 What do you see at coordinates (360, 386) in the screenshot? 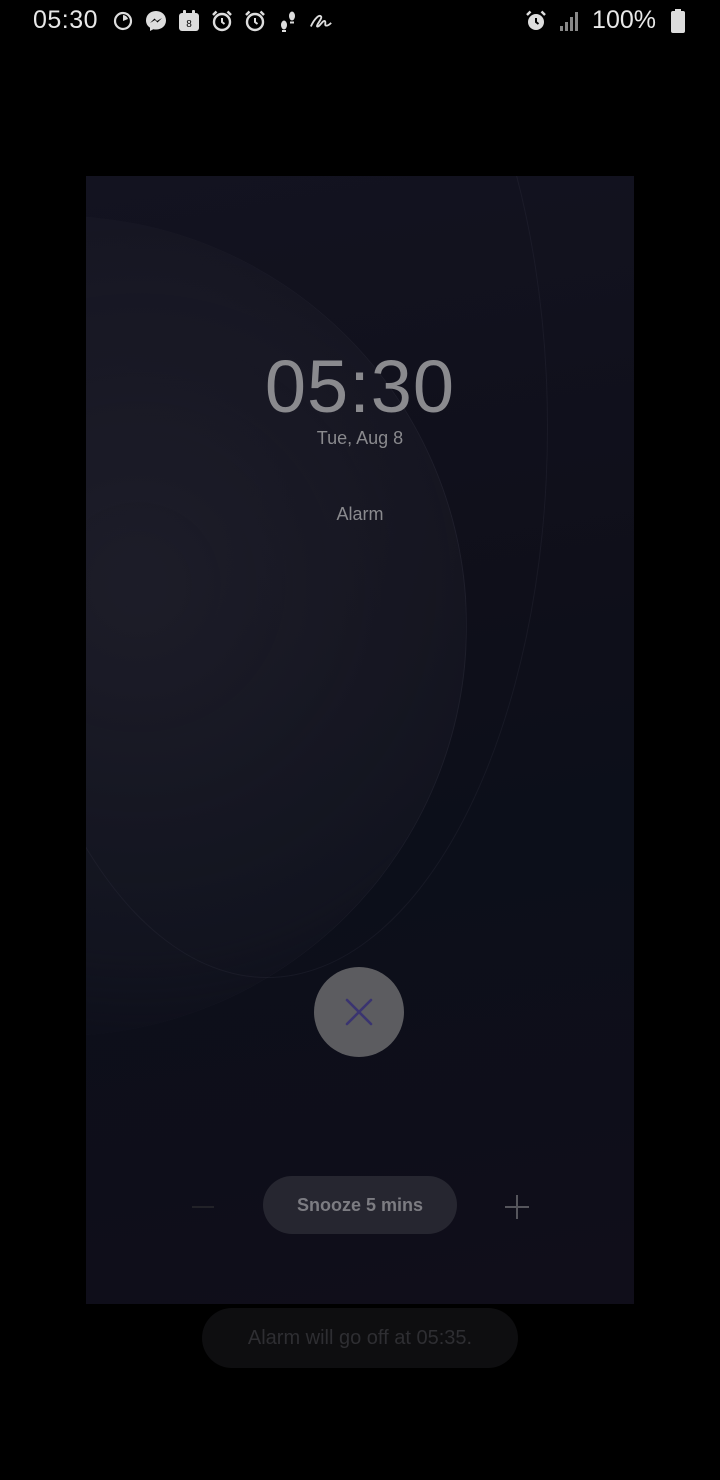
I see `alarm-time: 05:30` at bounding box center [360, 386].